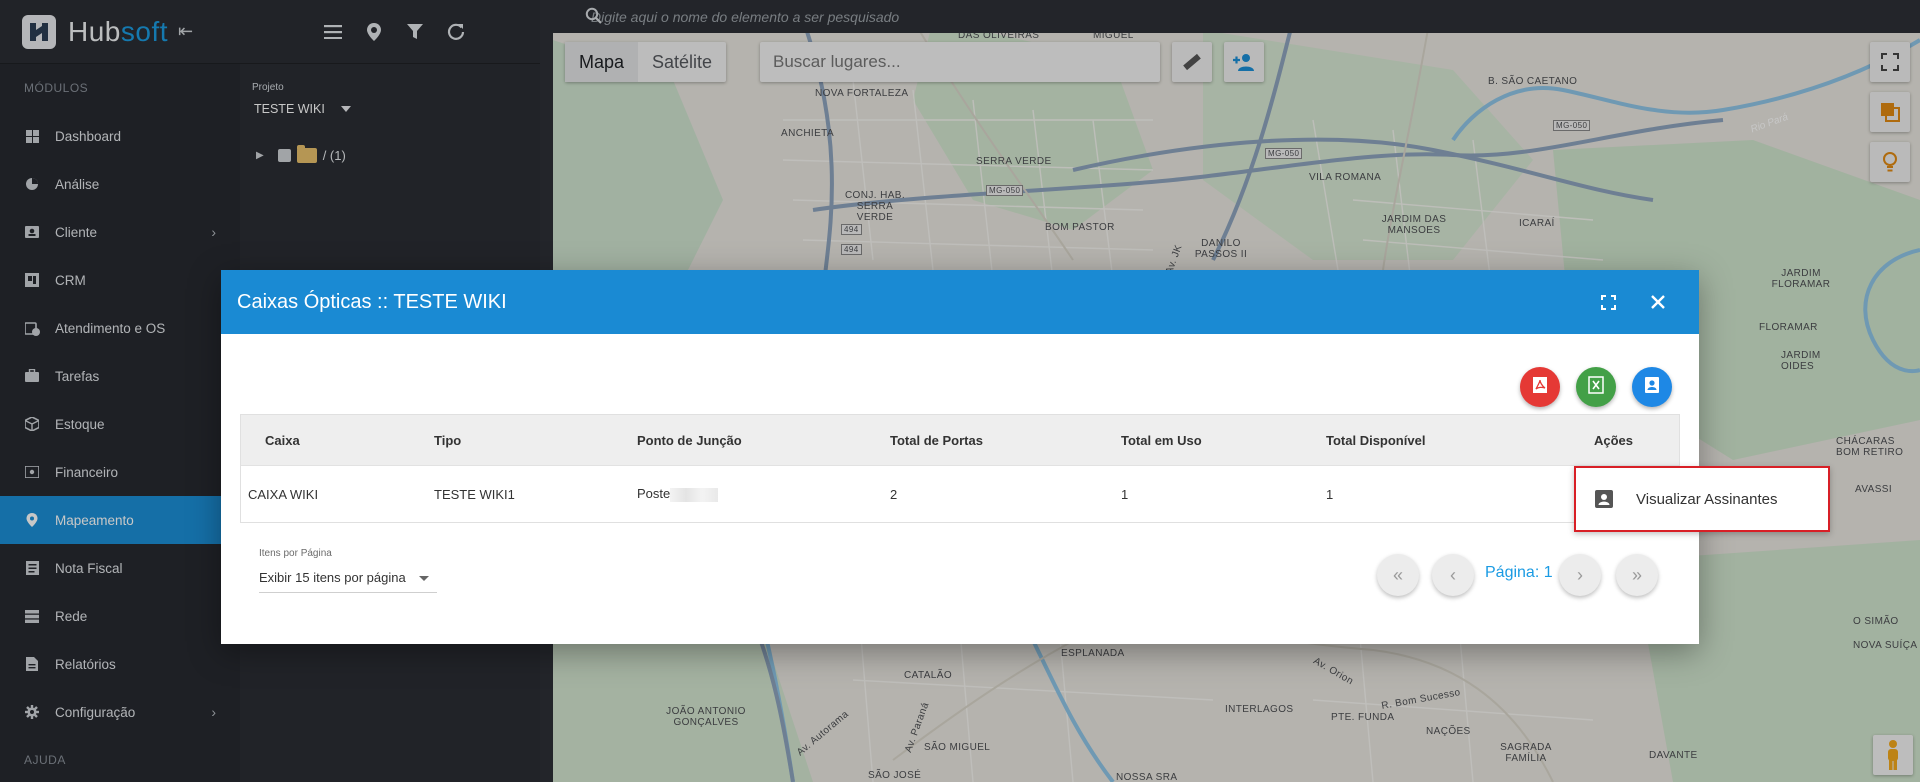 The width and height of the screenshot is (1920, 782). I want to click on double-chevron-right-icon: », so click(1636, 574).